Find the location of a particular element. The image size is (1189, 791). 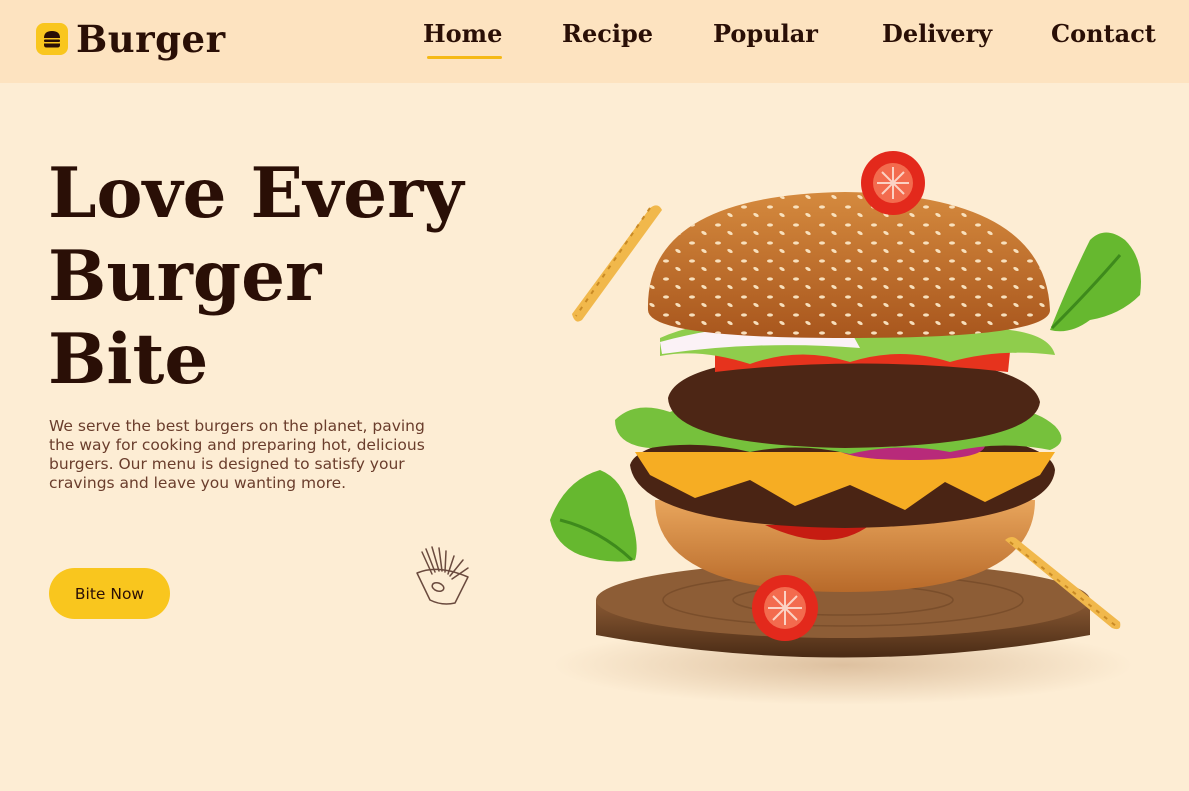

nav-link-recipe: Recipe is located at coordinates (607, 34).